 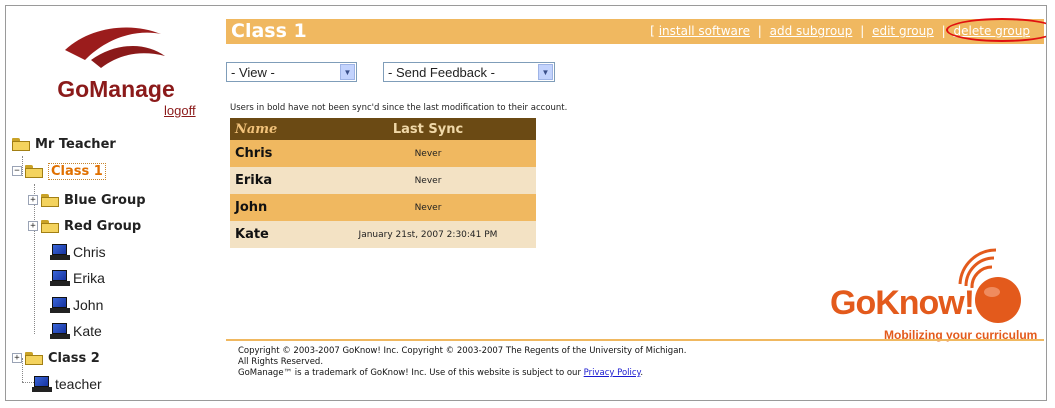 I want to click on tree-label: Red Group, so click(x=103, y=226).